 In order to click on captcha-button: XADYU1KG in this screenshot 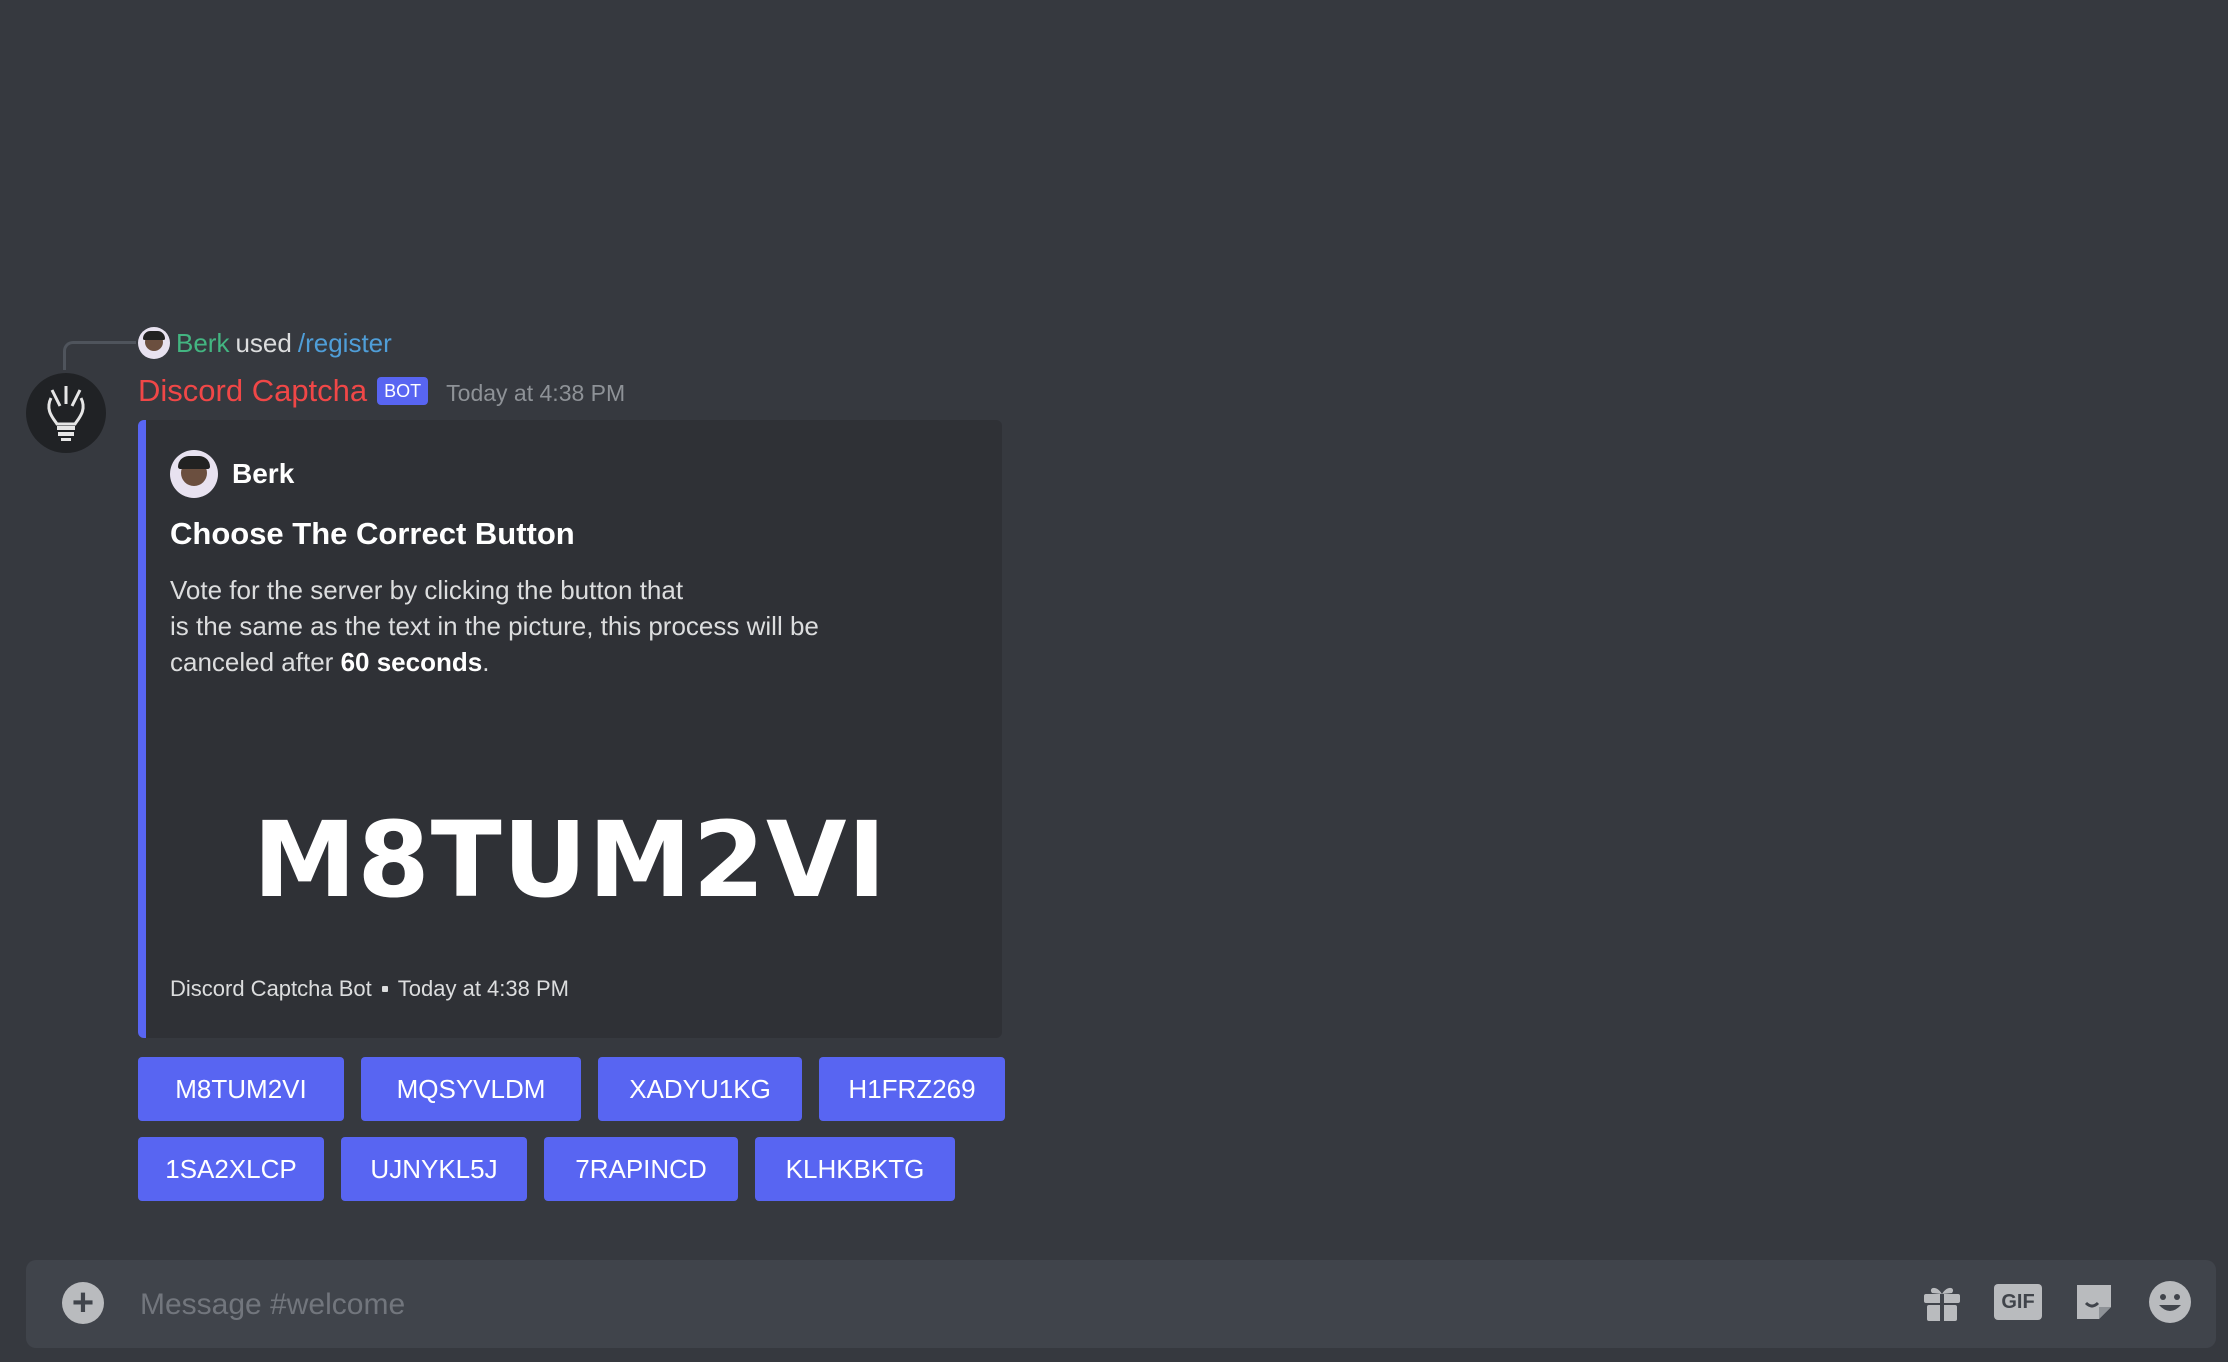, I will do `click(700, 1089)`.